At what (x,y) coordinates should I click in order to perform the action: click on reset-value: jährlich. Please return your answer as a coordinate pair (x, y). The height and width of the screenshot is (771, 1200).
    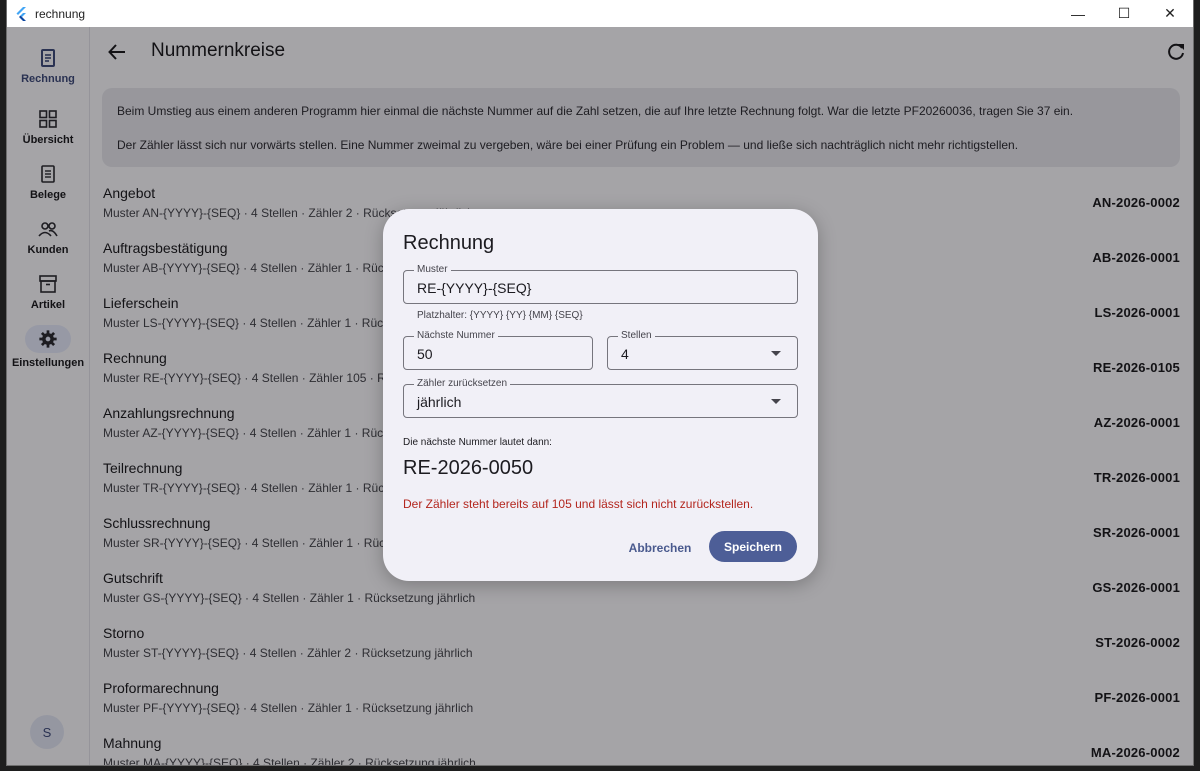
    Looking at the image, I should click on (439, 402).